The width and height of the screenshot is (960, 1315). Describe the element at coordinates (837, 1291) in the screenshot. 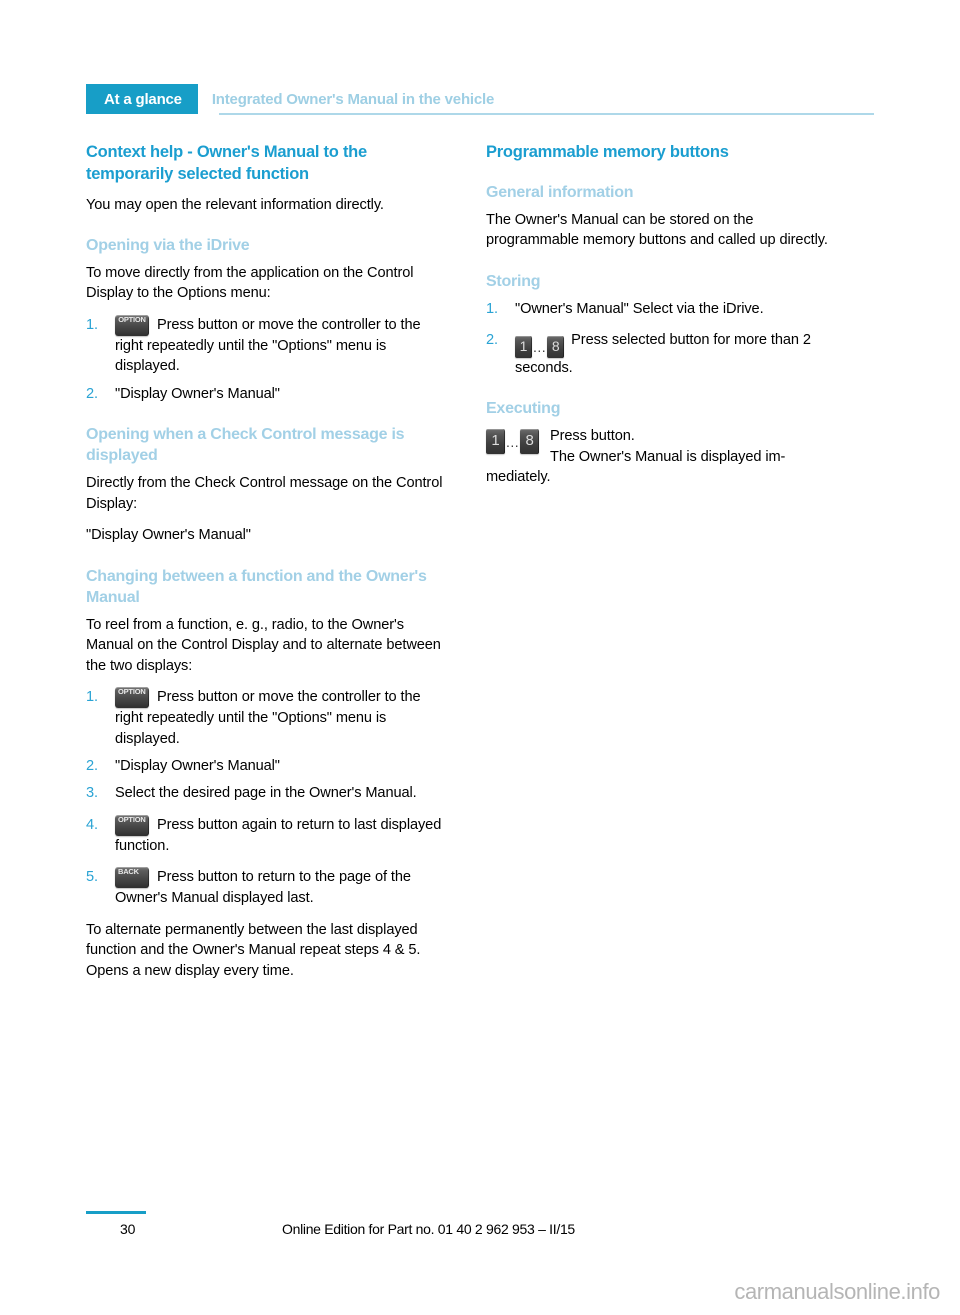

I see `watermark: carmanualsonline.info` at that location.